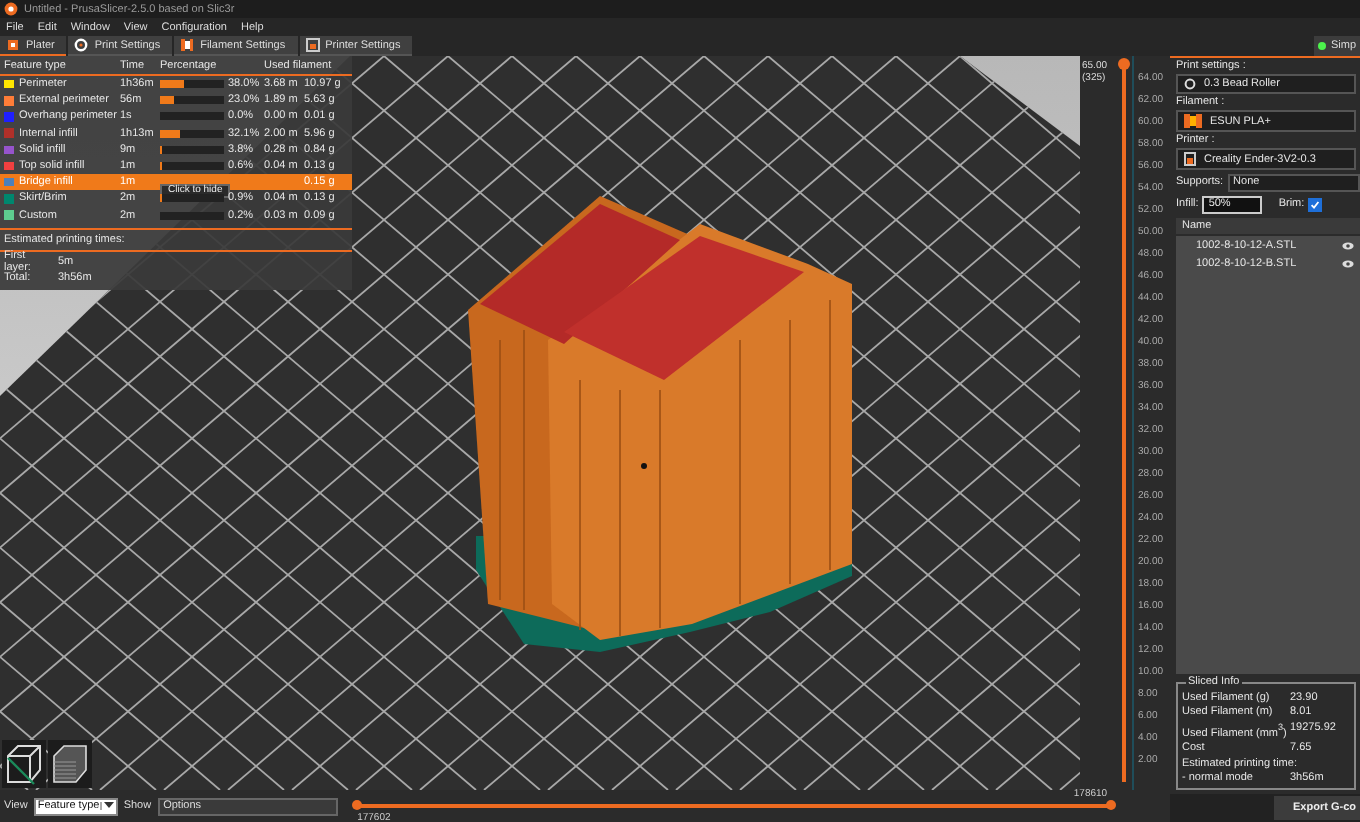 The height and width of the screenshot is (822, 1360). I want to click on plater-icon, so click(13, 45).